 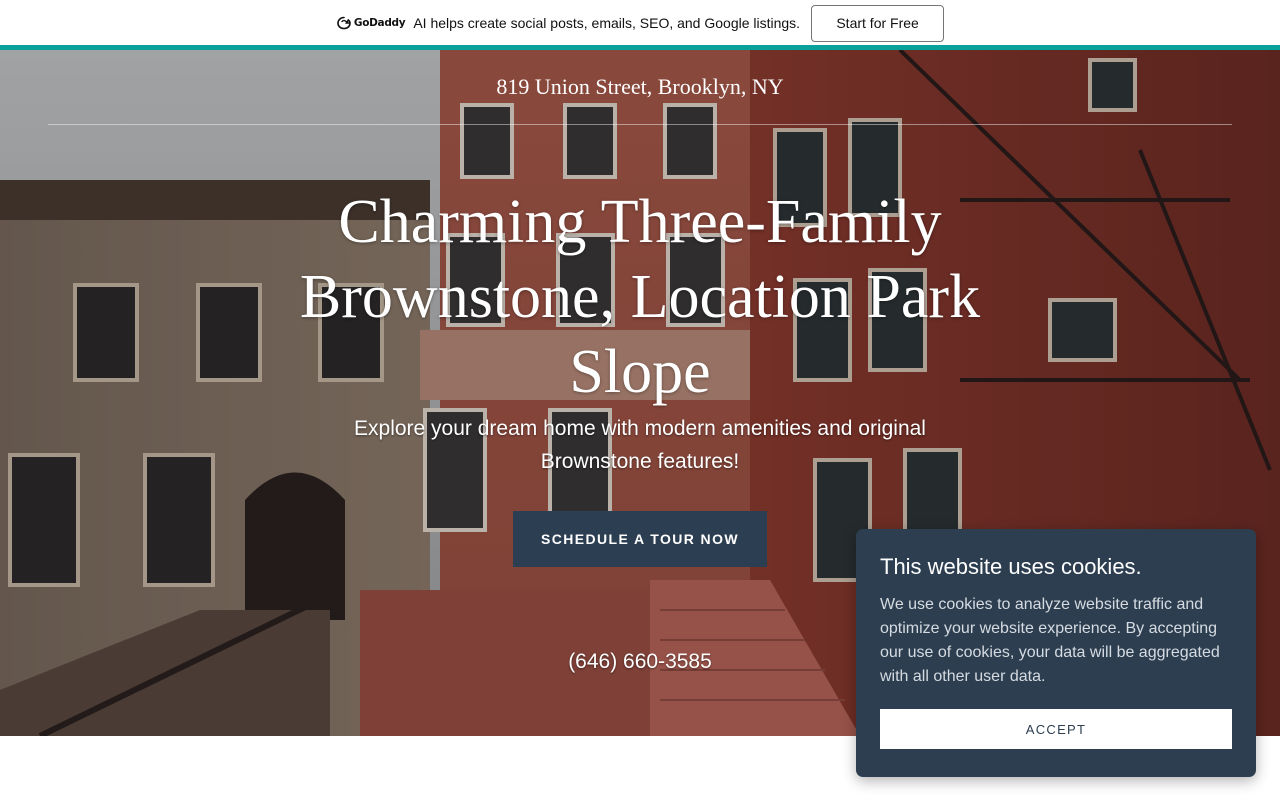 I want to click on godaddy-brand: GoDaddy, so click(x=371, y=23).